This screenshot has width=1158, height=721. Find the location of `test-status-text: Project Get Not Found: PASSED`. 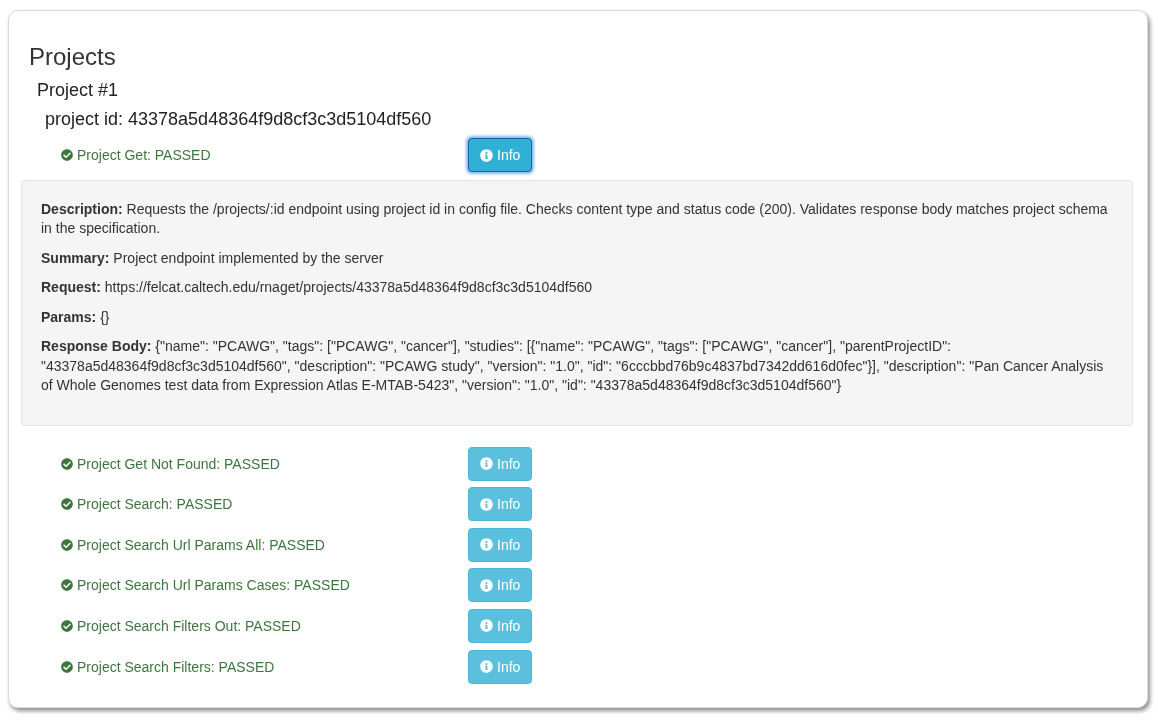

test-status-text: Project Get Not Found: PASSED is located at coordinates (178, 463).